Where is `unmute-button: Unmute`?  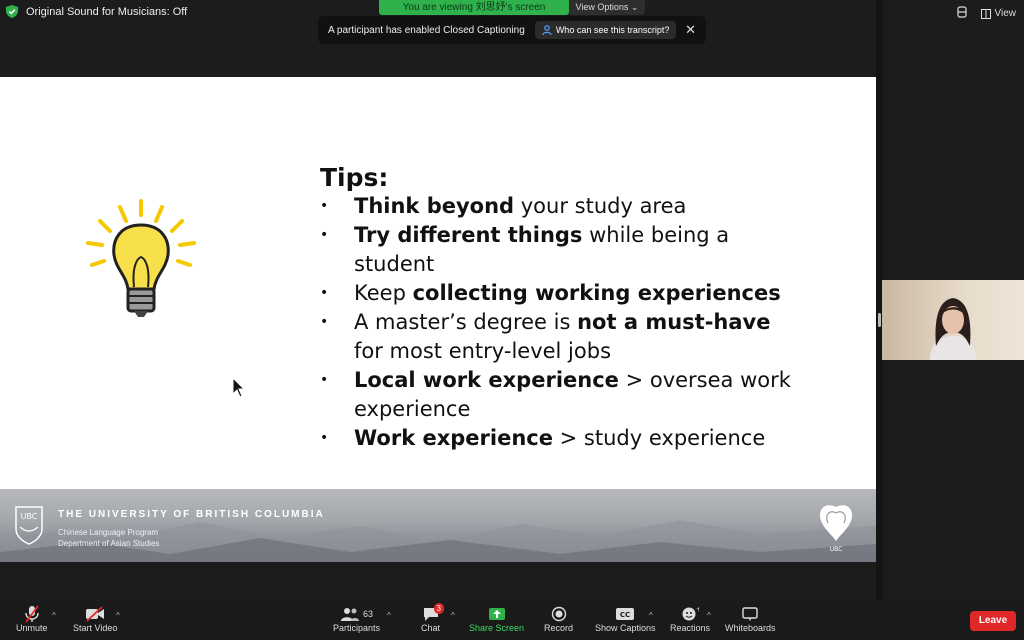 unmute-button: Unmute is located at coordinates (32, 619).